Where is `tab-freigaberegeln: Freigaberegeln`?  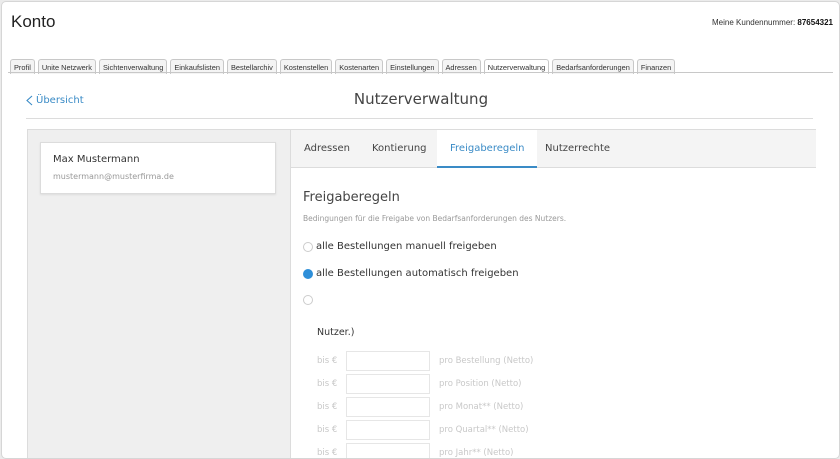
tab-freigaberegeln: Freigaberegeln is located at coordinates (487, 149).